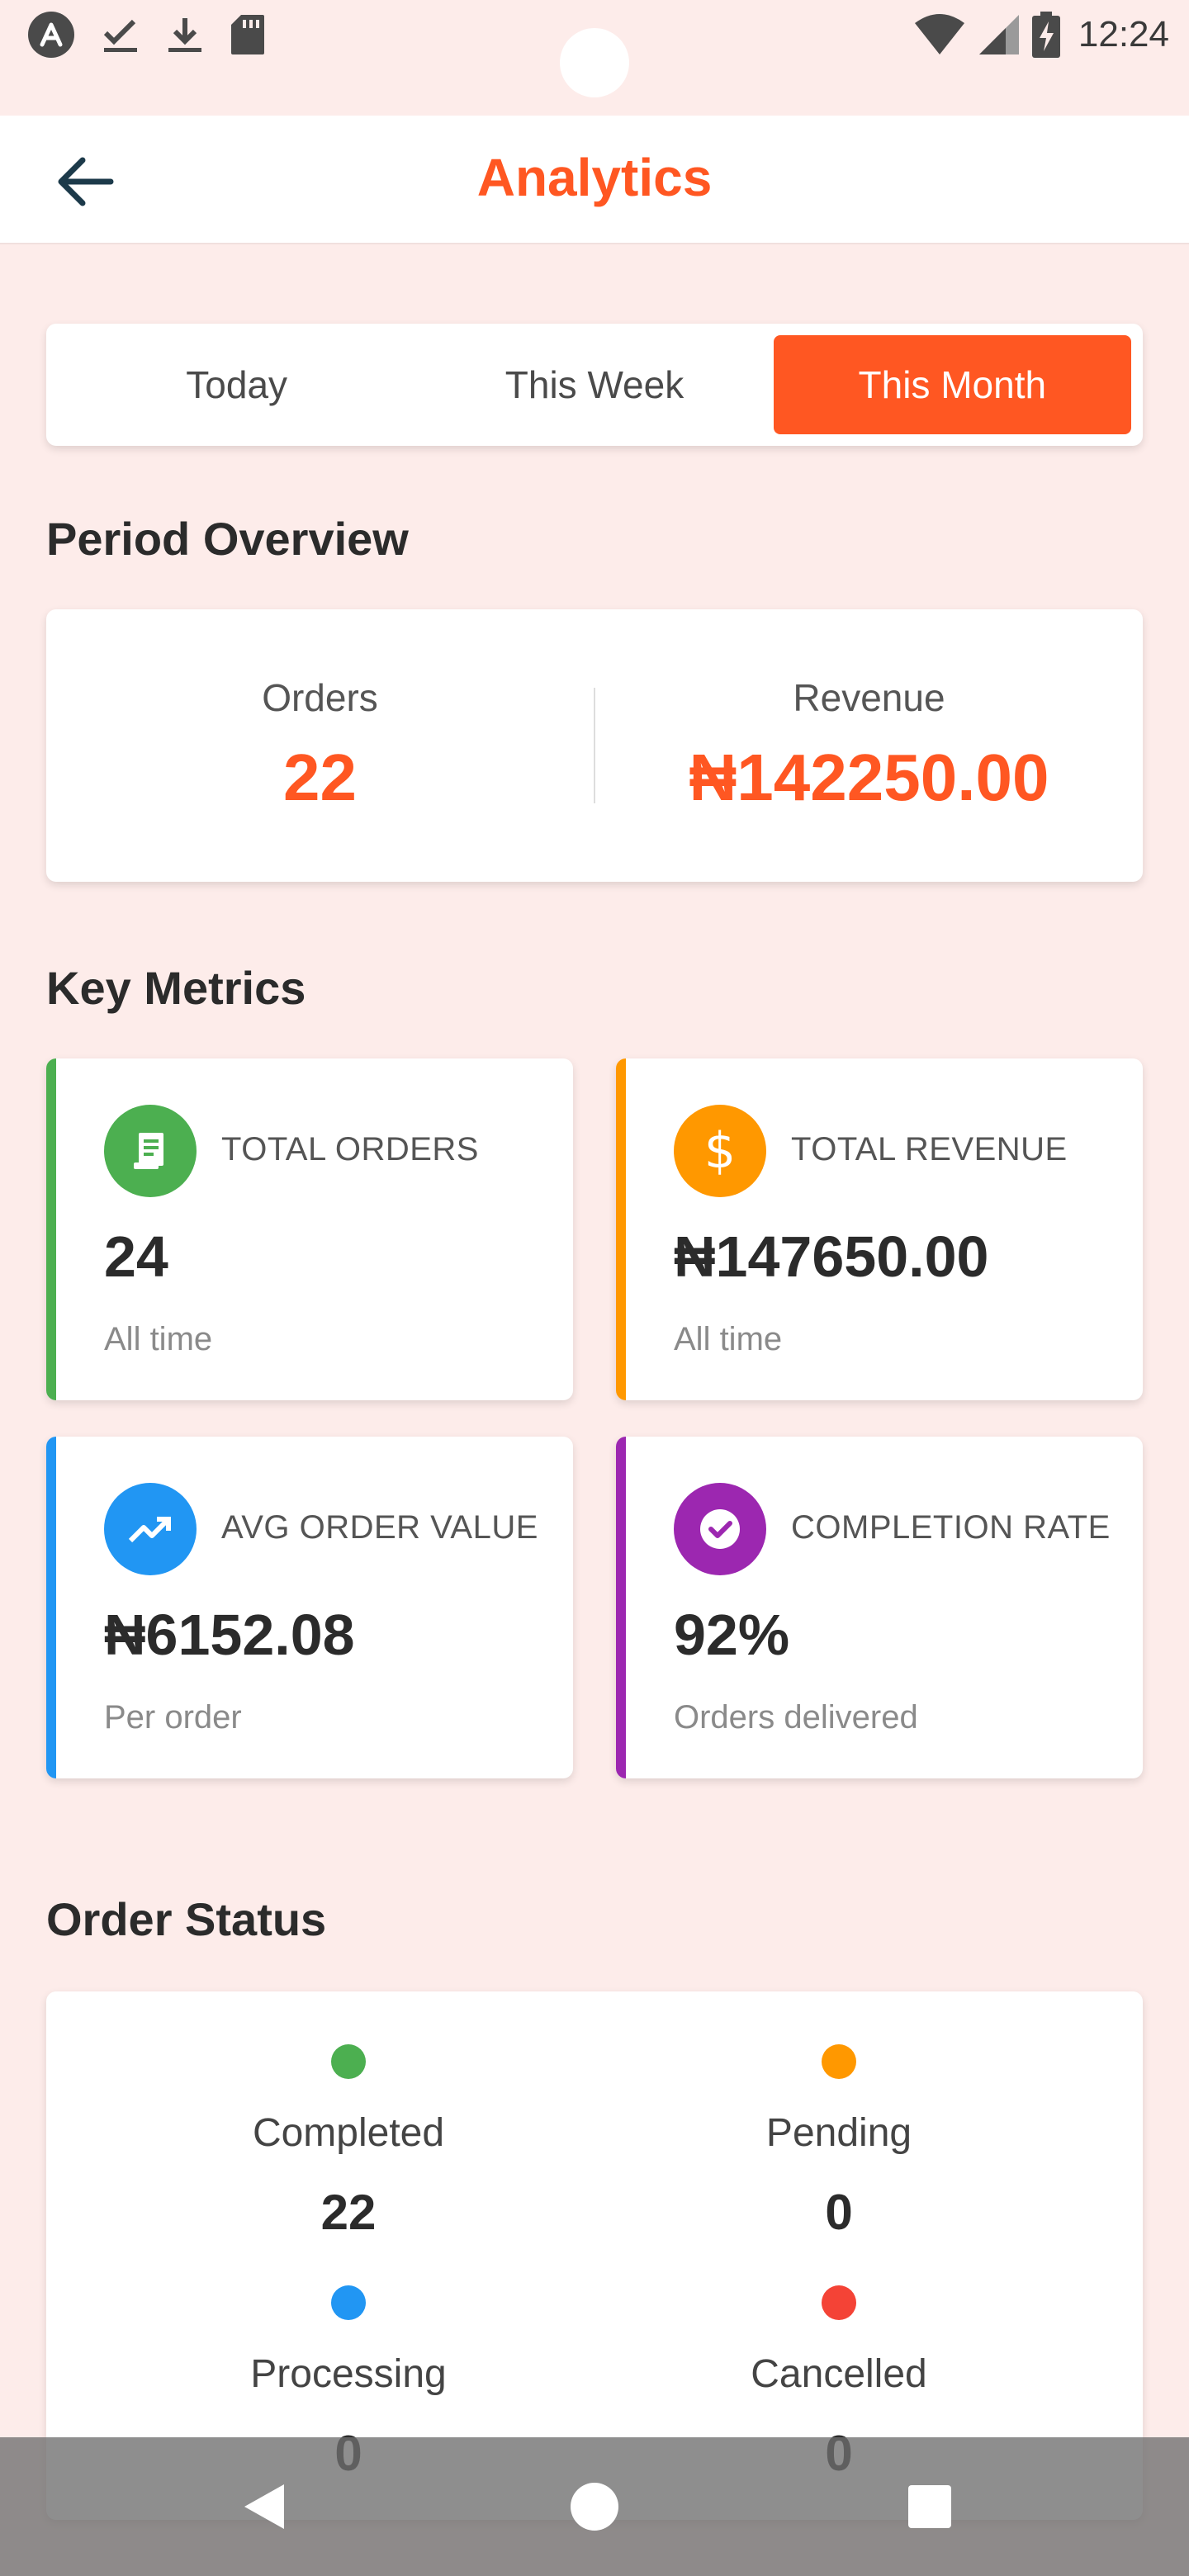 The image size is (1189, 2576). I want to click on tab-this-month: This Month, so click(952, 384).